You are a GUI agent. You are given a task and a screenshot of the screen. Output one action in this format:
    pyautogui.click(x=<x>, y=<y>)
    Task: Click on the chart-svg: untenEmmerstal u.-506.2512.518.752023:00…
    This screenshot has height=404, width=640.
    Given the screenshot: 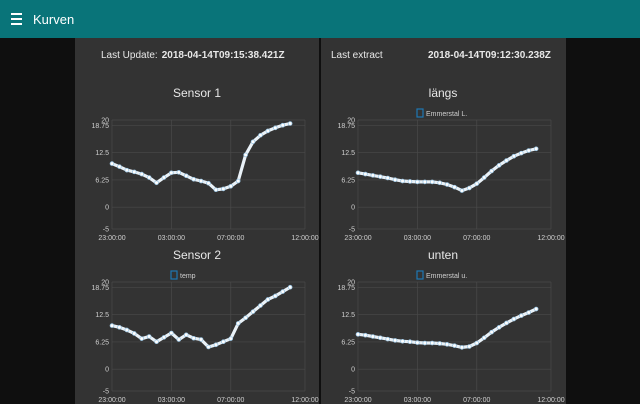 What is the action you would take?
    pyautogui.click(x=450, y=326)
    